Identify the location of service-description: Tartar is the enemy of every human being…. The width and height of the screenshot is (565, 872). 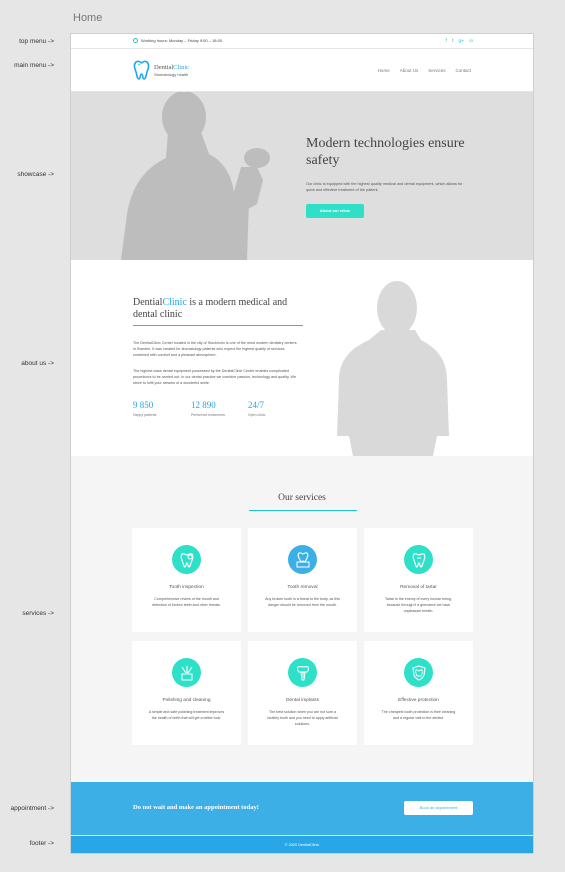
(418, 605).